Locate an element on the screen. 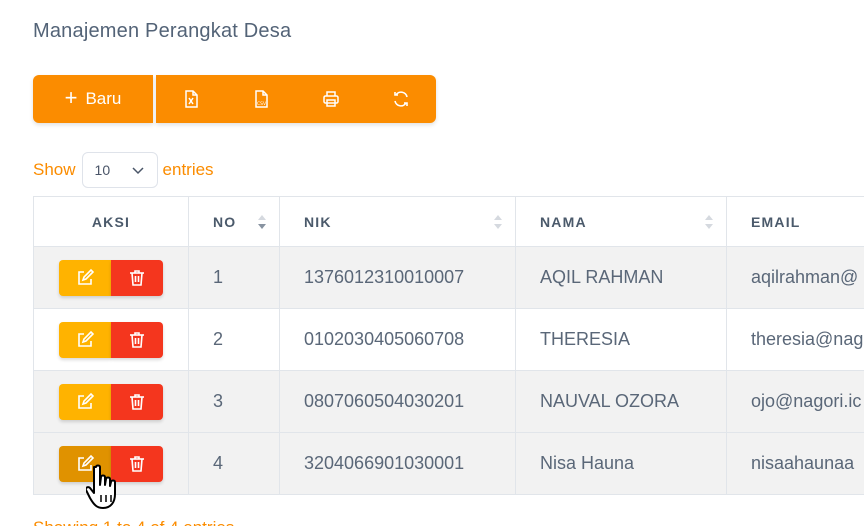 The width and height of the screenshot is (864, 526). print-button is located at coordinates (331, 99).